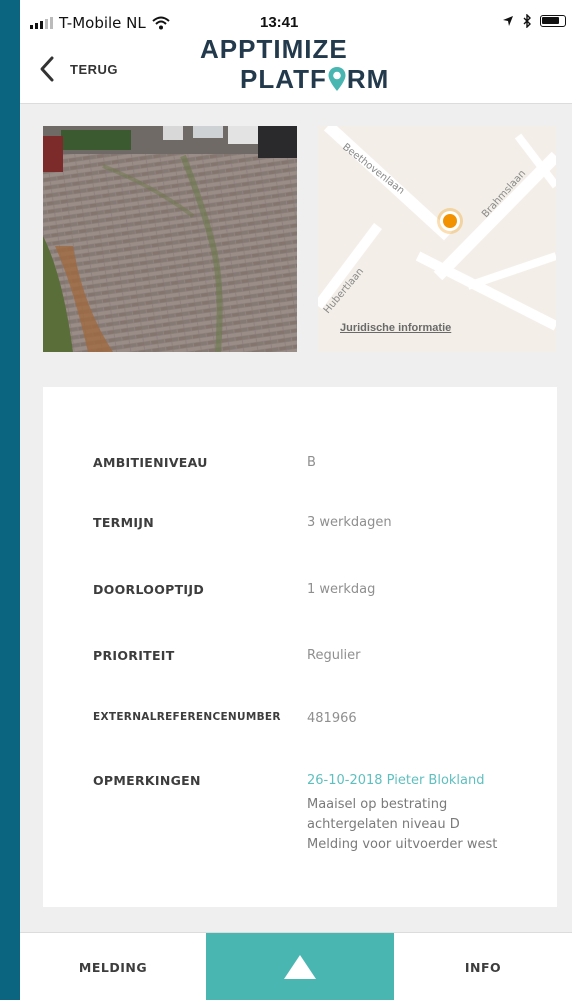 The width and height of the screenshot is (572, 1000). What do you see at coordinates (527, 21) in the screenshot?
I see `bluetooth-icon` at bounding box center [527, 21].